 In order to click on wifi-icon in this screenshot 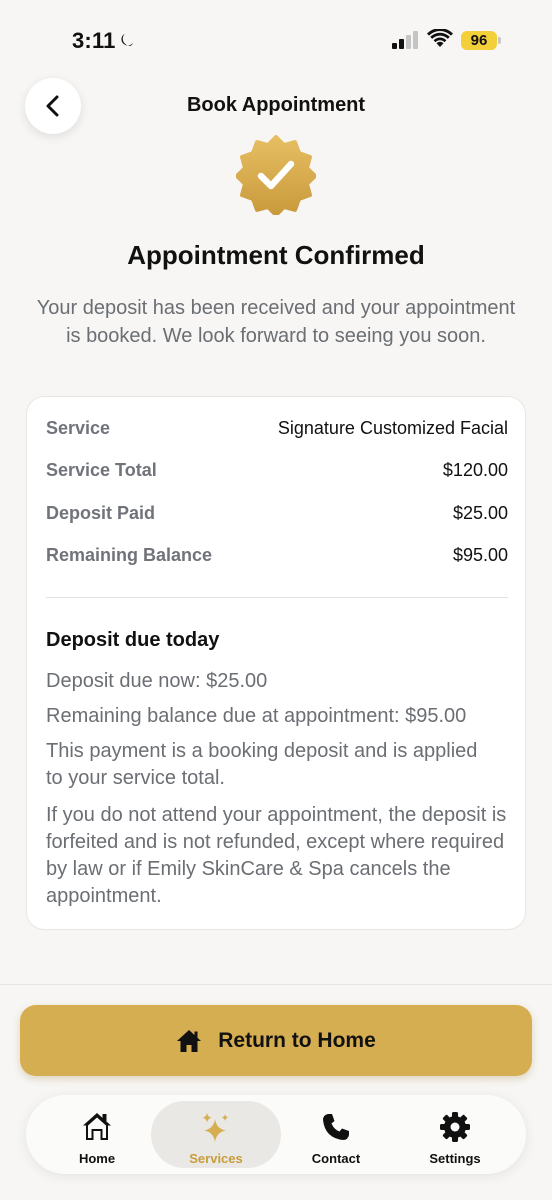, I will do `click(440, 38)`.